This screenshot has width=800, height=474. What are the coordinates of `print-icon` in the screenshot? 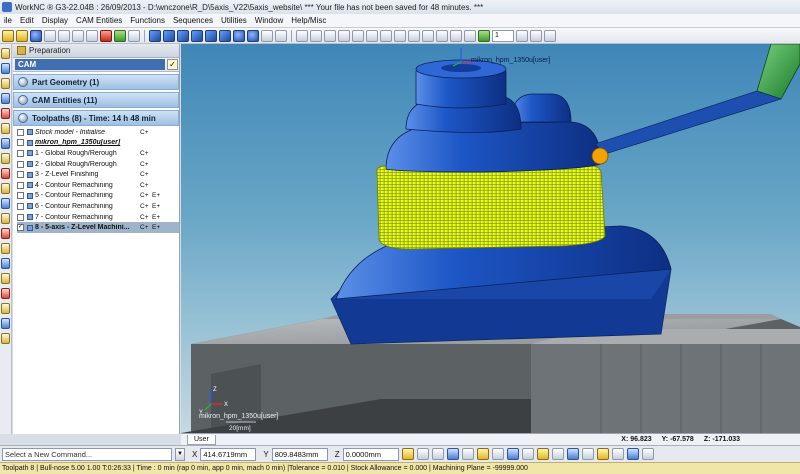 It's located at (50, 35).